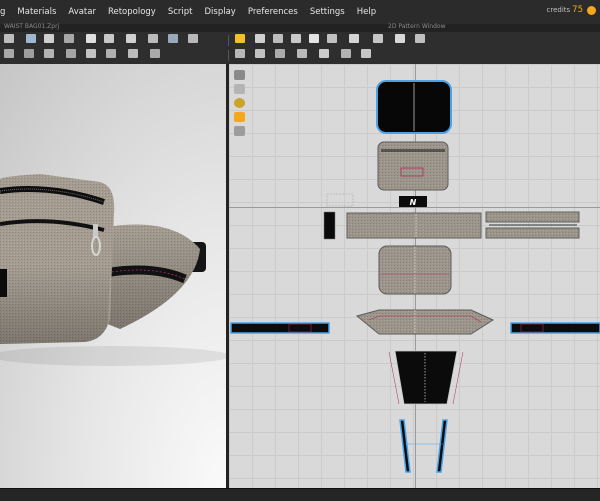  What do you see at coordinates (113, 270) in the screenshot?
I see `waist-bag-render` at bounding box center [113, 270].